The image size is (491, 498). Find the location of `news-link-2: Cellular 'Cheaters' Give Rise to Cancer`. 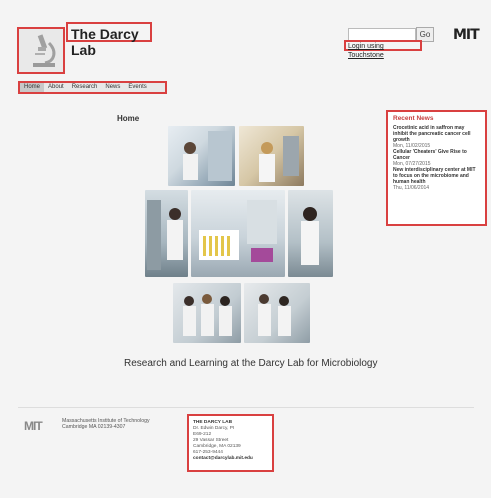

news-link-2: Cellular 'Cheaters' Give Rise to Cancer is located at coordinates (436, 155).